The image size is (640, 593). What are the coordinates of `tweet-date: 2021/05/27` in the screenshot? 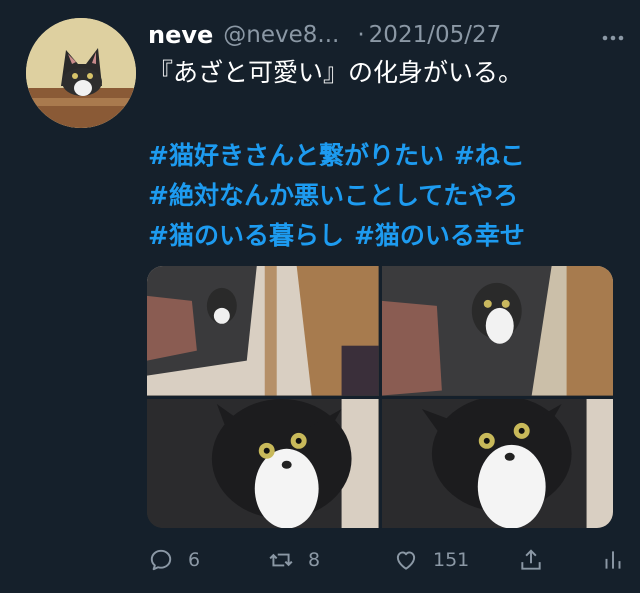 It's located at (435, 35).